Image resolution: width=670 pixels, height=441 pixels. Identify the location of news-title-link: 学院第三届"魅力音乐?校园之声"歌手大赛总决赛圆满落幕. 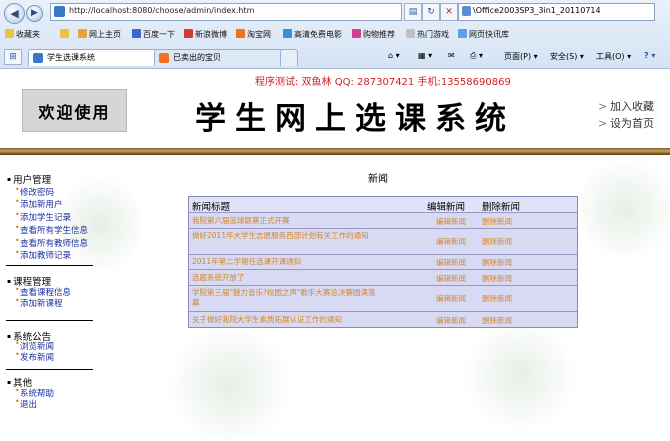
(287, 298).